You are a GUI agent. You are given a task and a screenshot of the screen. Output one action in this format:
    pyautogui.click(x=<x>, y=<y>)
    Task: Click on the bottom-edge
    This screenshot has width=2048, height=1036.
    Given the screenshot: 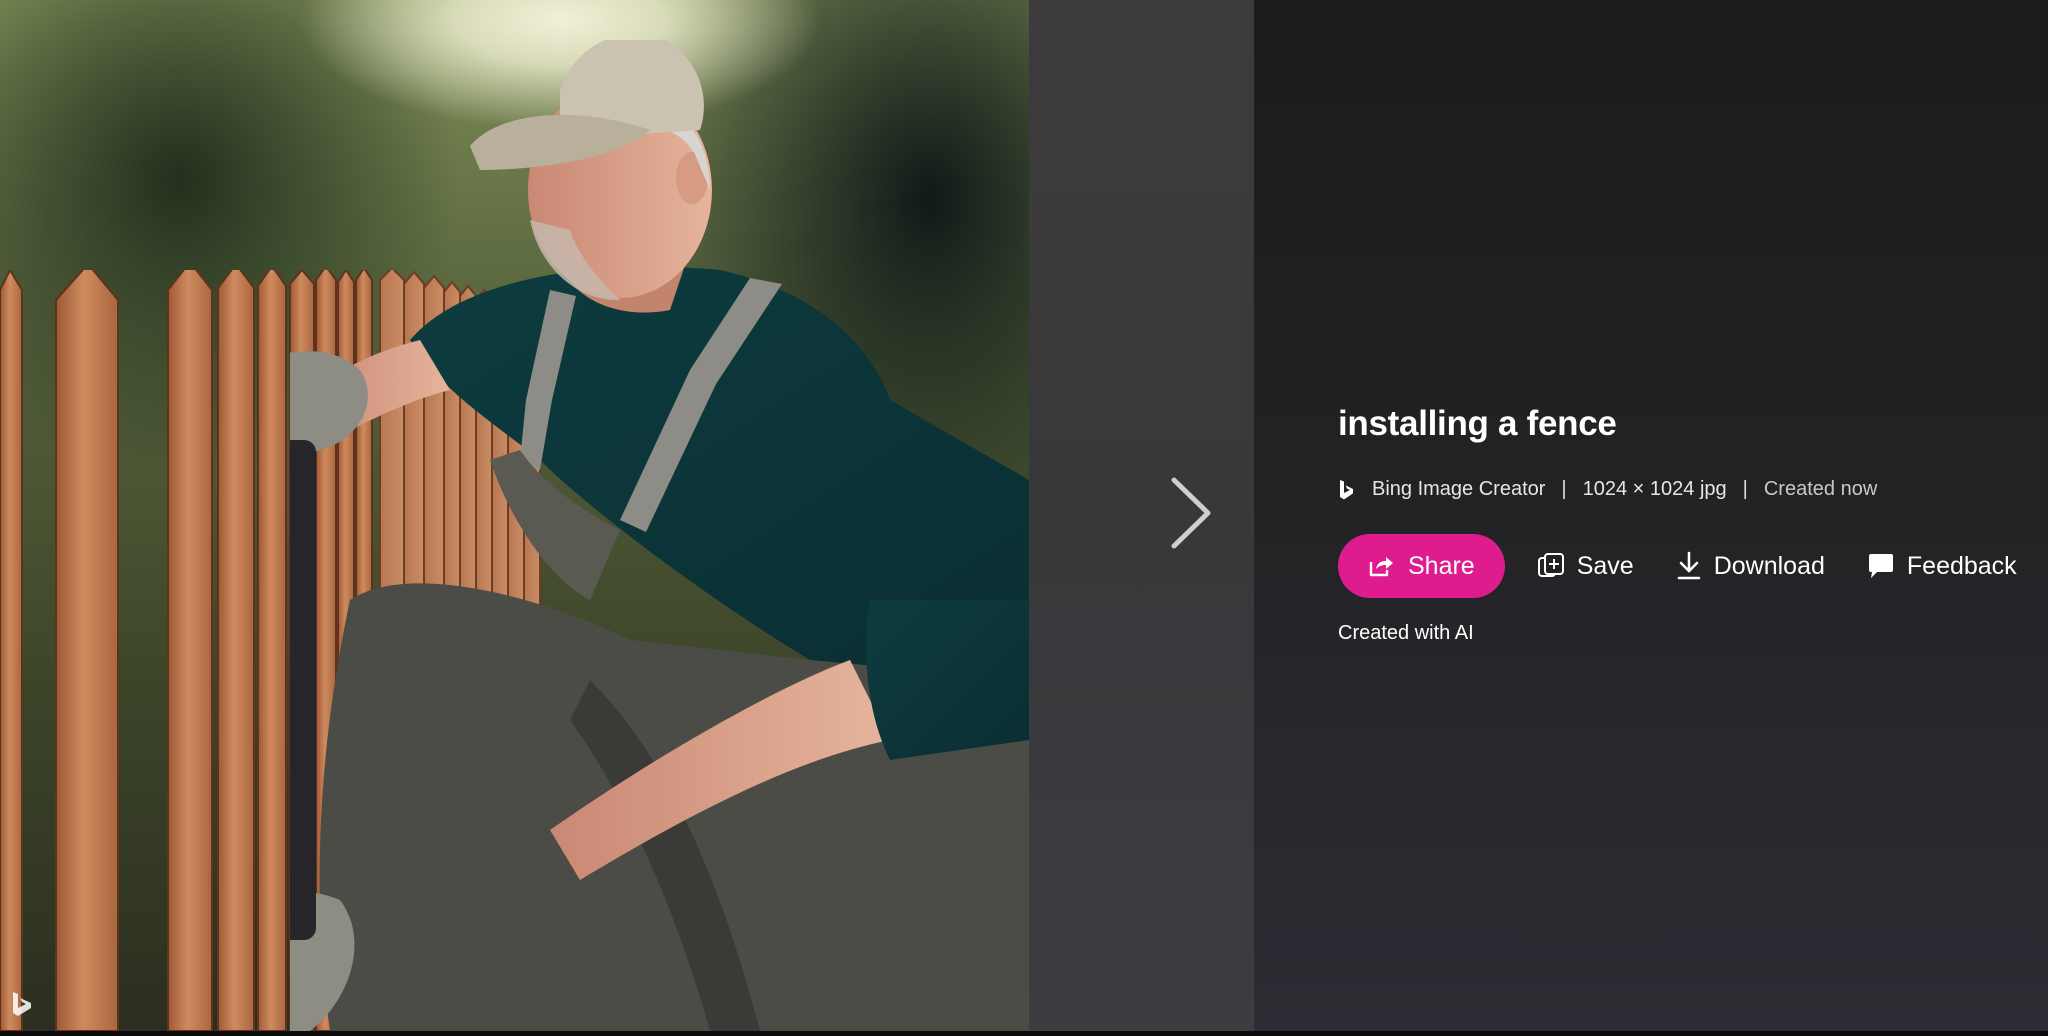 What is the action you would take?
    pyautogui.click(x=1024, y=1033)
    